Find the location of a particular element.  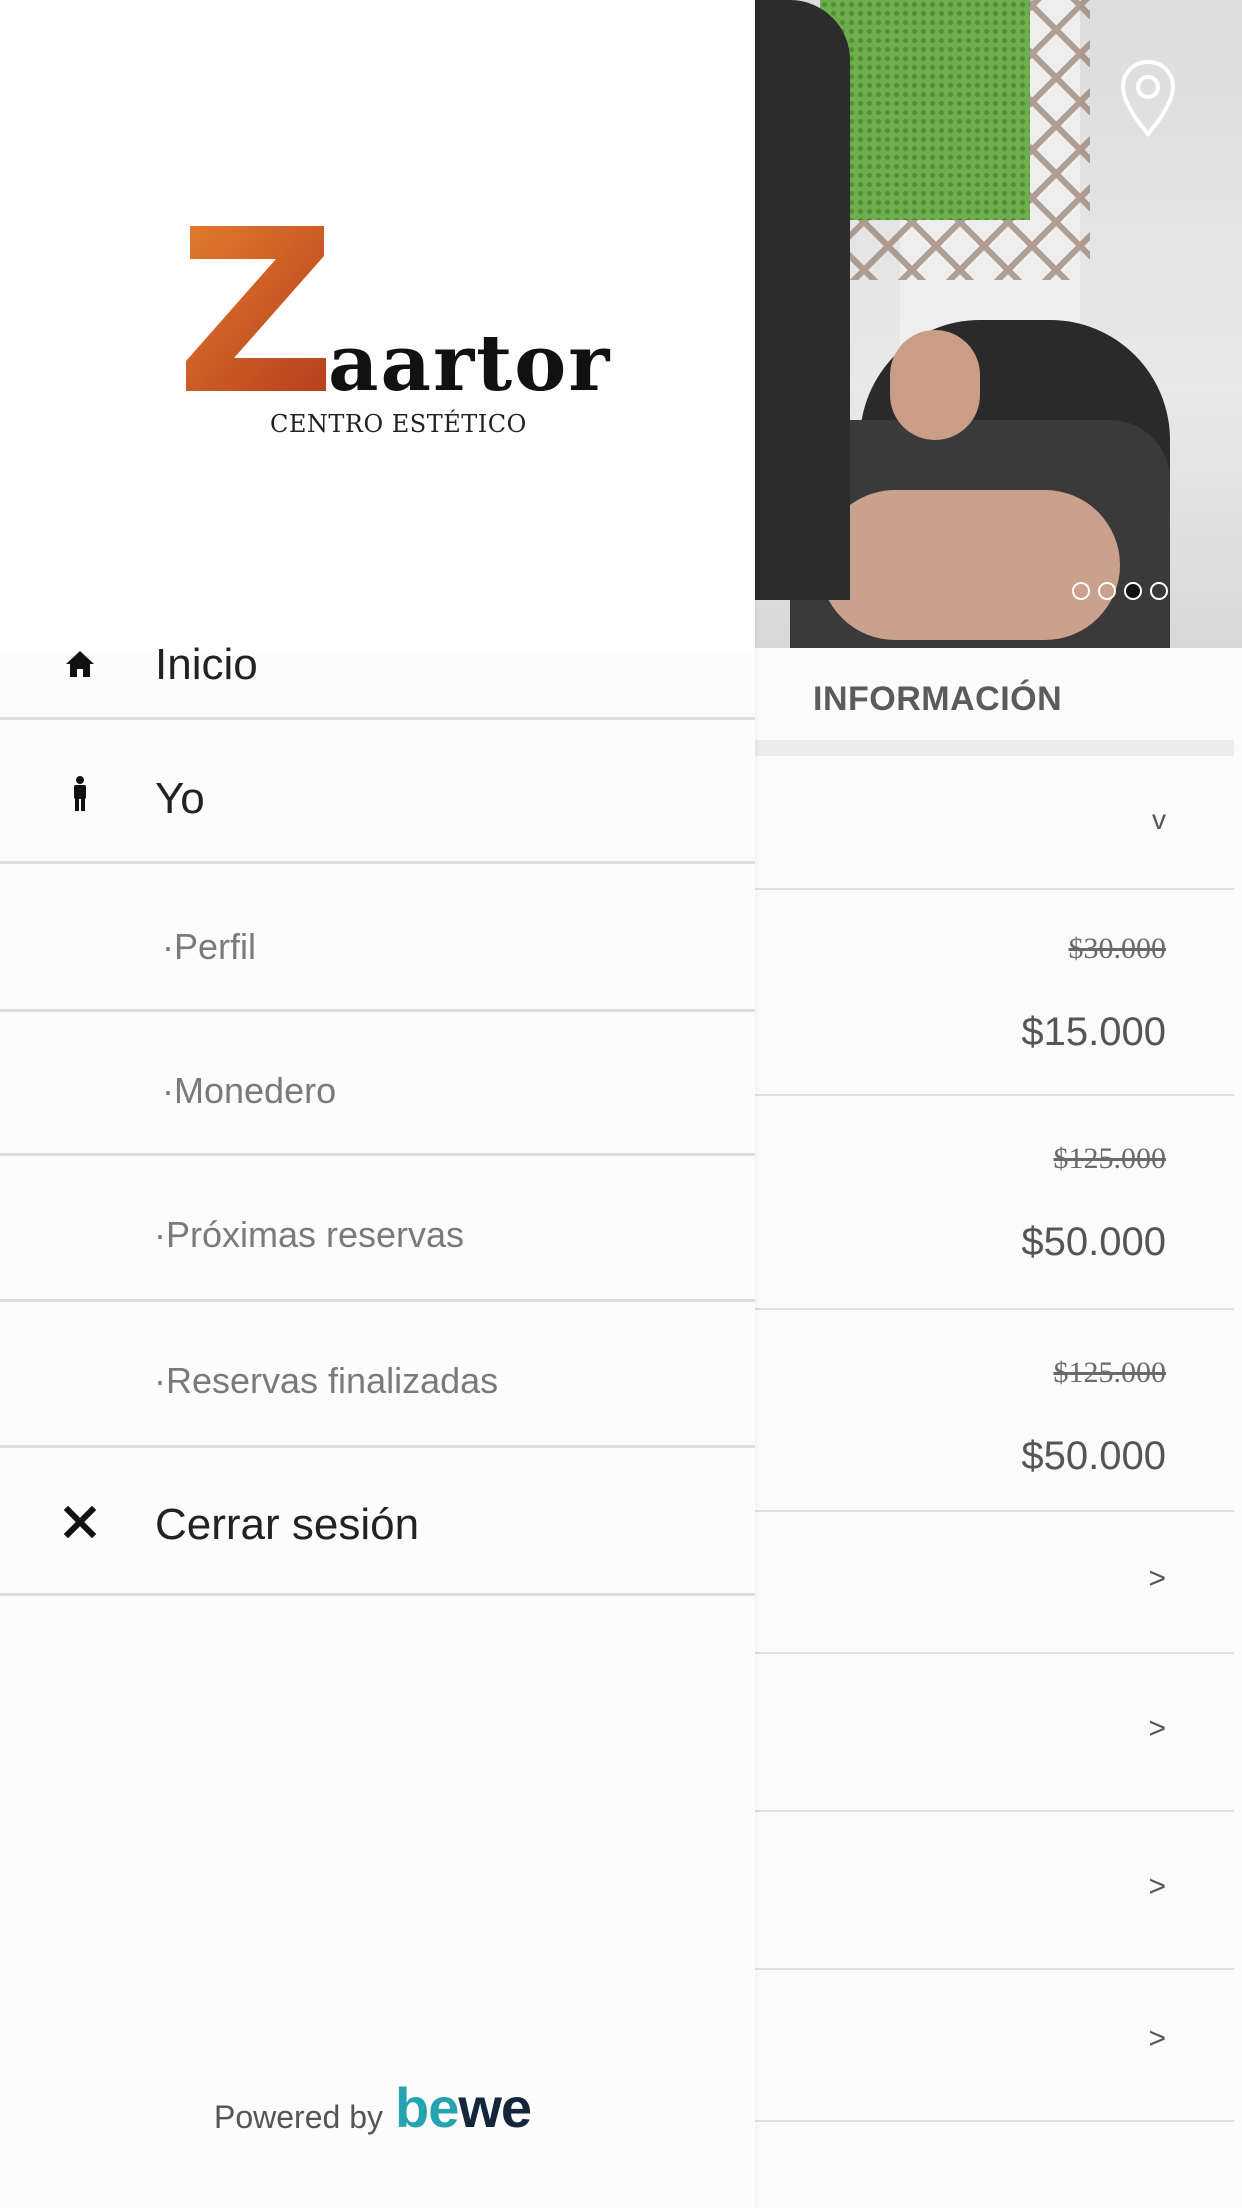

logo-z-mark is located at coordinates (256, 308).